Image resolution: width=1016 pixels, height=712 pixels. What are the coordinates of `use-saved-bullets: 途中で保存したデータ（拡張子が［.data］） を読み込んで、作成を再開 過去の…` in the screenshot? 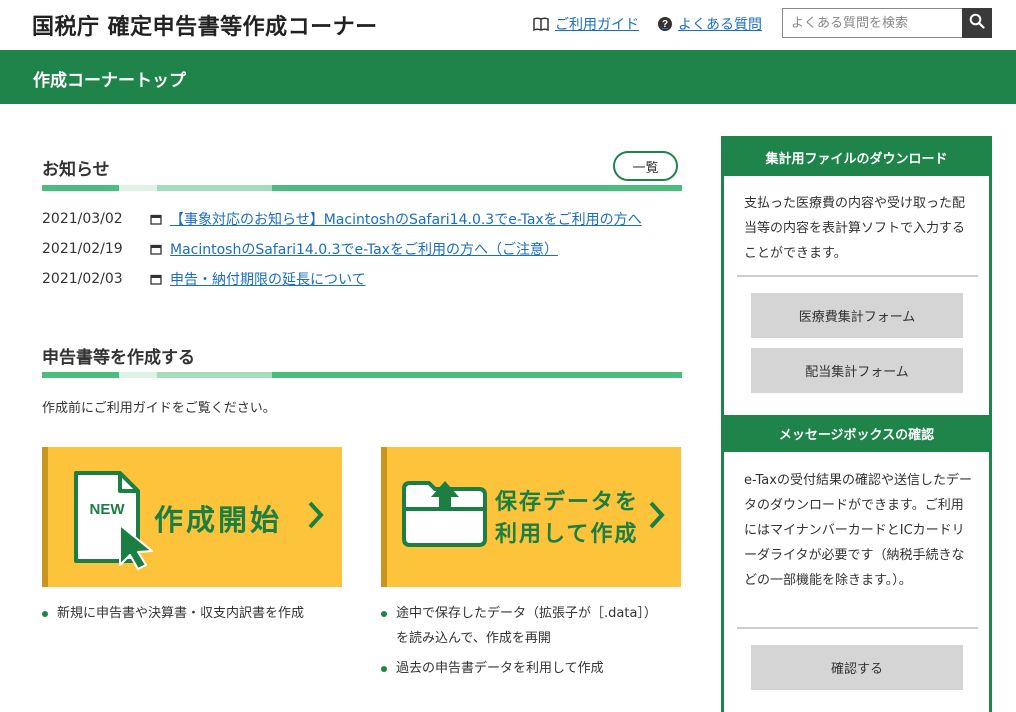 It's located at (519, 641).